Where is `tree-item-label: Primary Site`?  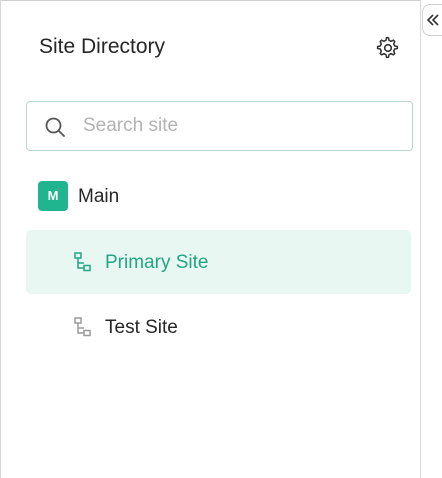 tree-item-label: Primary Site is located at coordinates (157, 262).